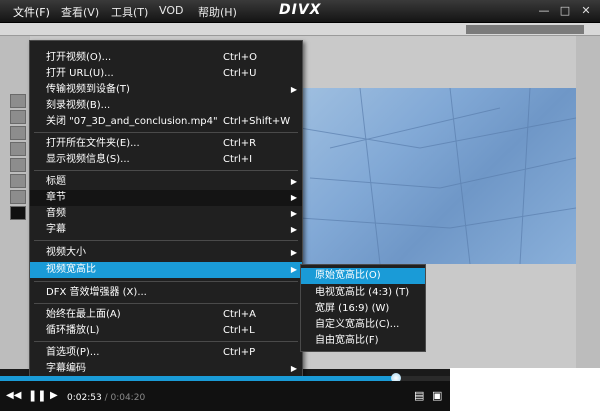 The image size is (600, 411). I want to click on timecode: 0:02:53 / 0:04:20, so click(106, 398).